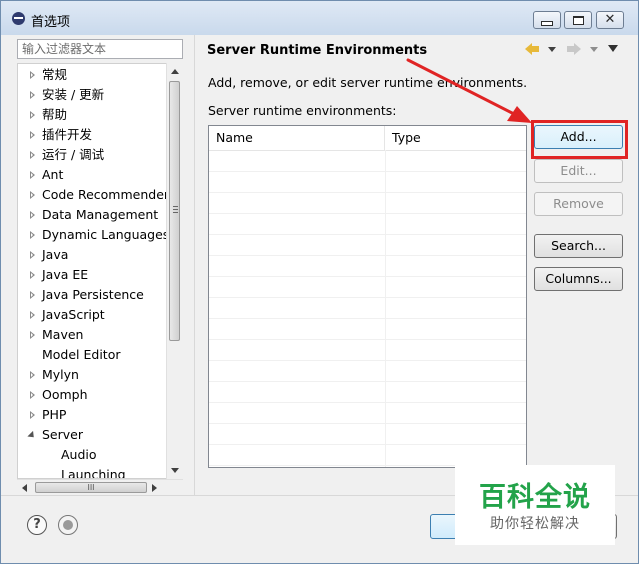 This screenshot has width=639, height=564. I want to click on tree-item-label: 安装 / 更新, so click(73, 94).